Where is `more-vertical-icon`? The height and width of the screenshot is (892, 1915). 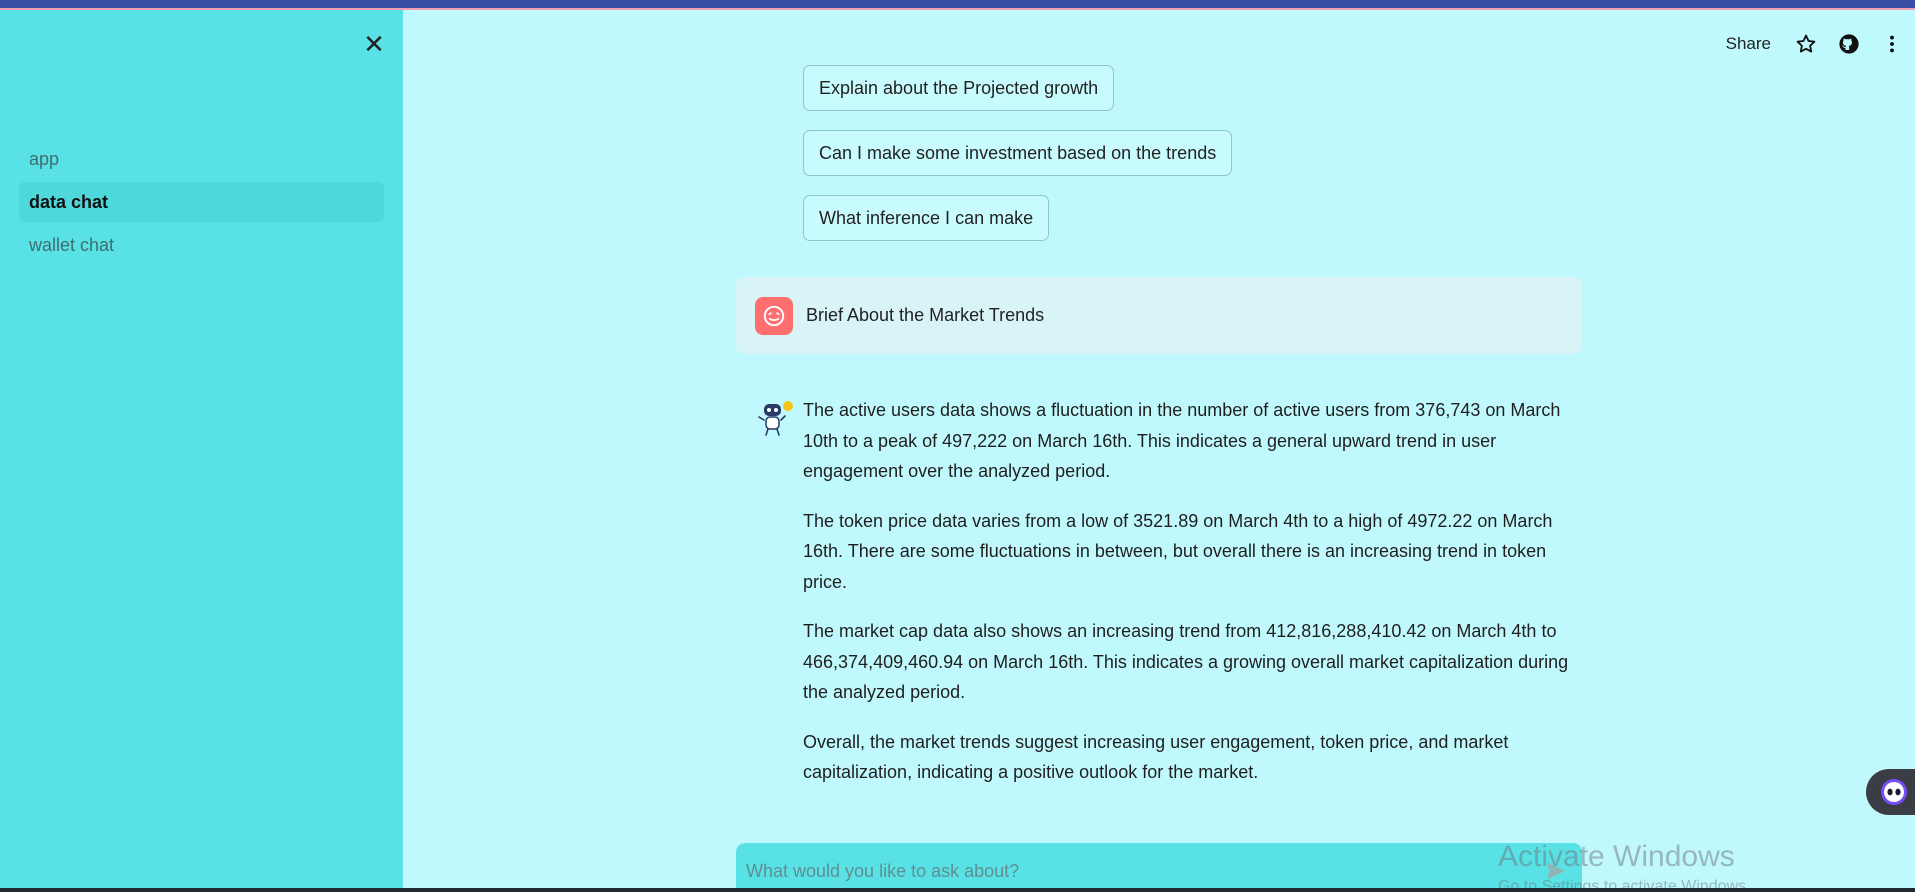
more-vertical-icon is located at coordinates (1892, 44).